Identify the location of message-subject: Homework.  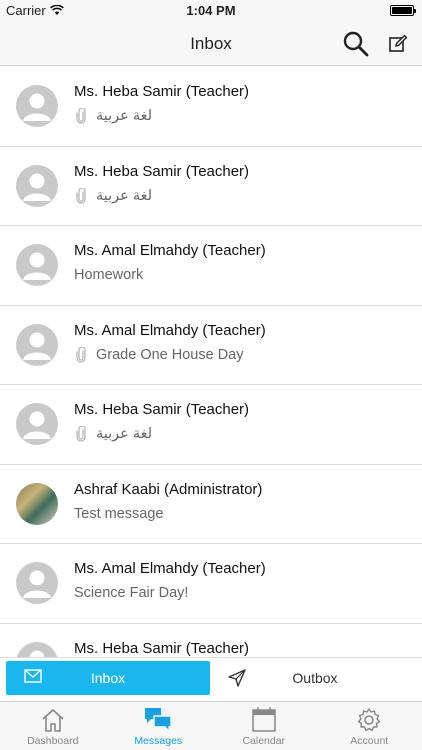
(109, 275).